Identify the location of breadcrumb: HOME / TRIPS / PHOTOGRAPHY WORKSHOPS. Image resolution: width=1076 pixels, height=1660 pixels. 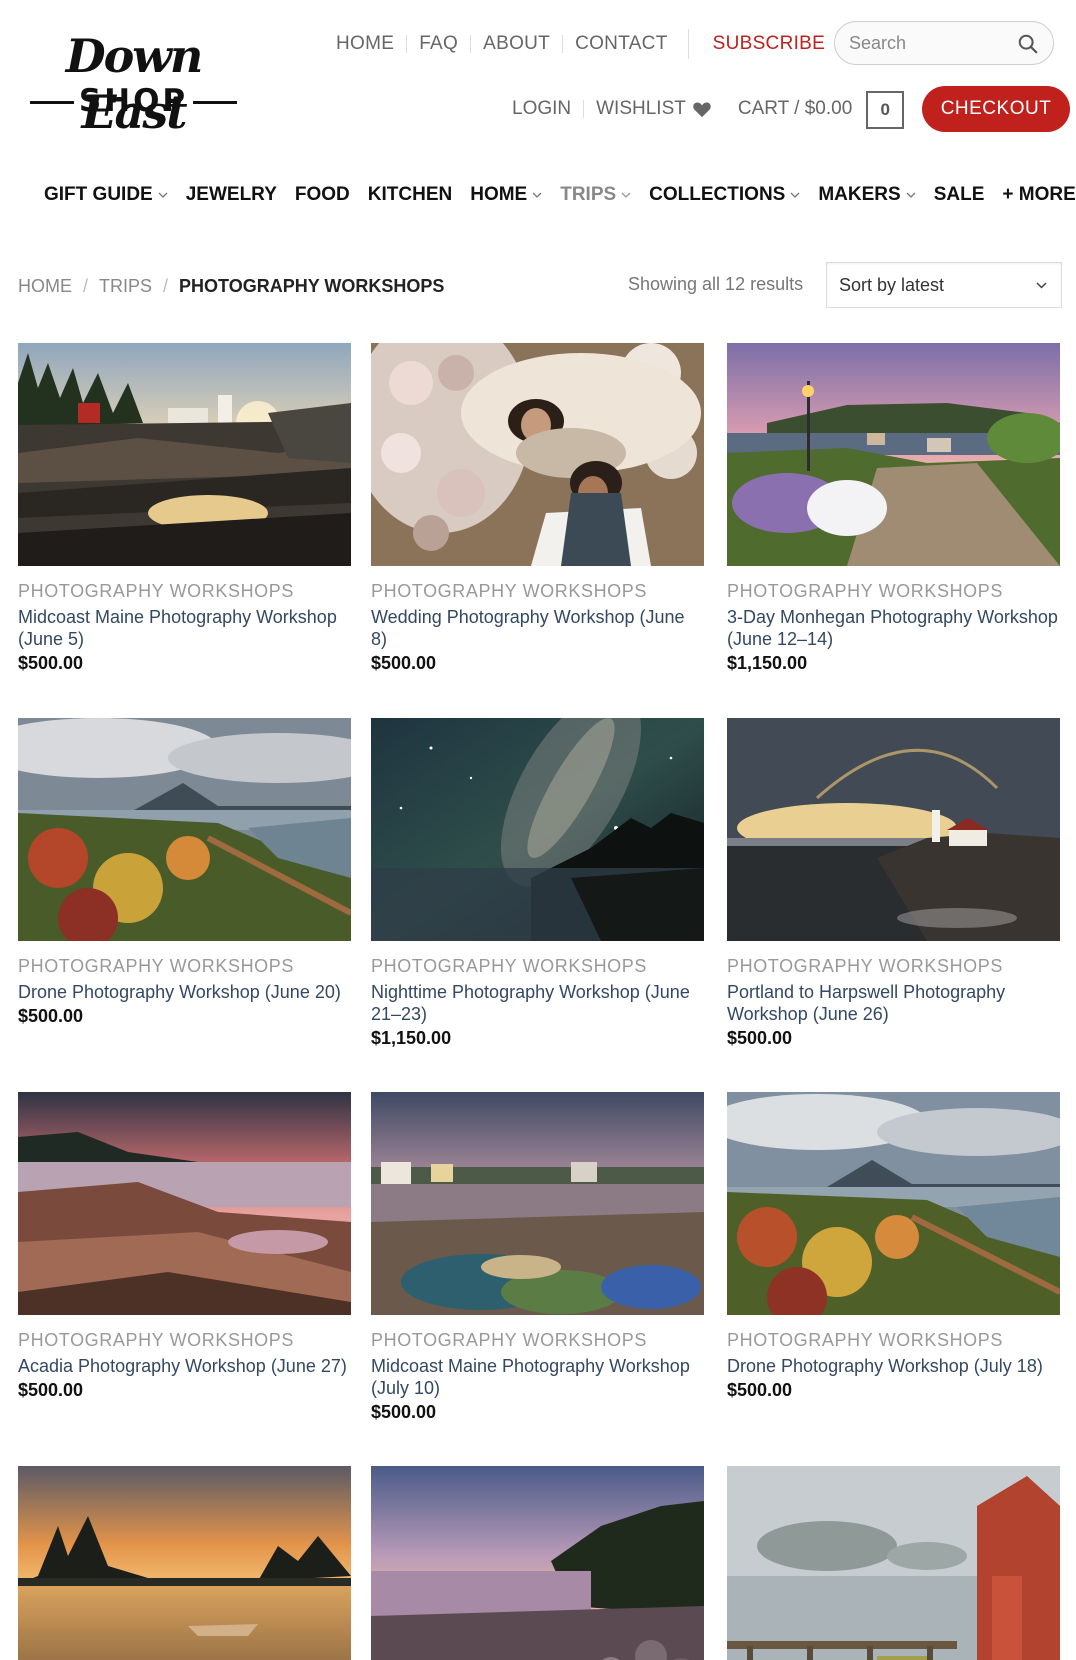
(231, 286).